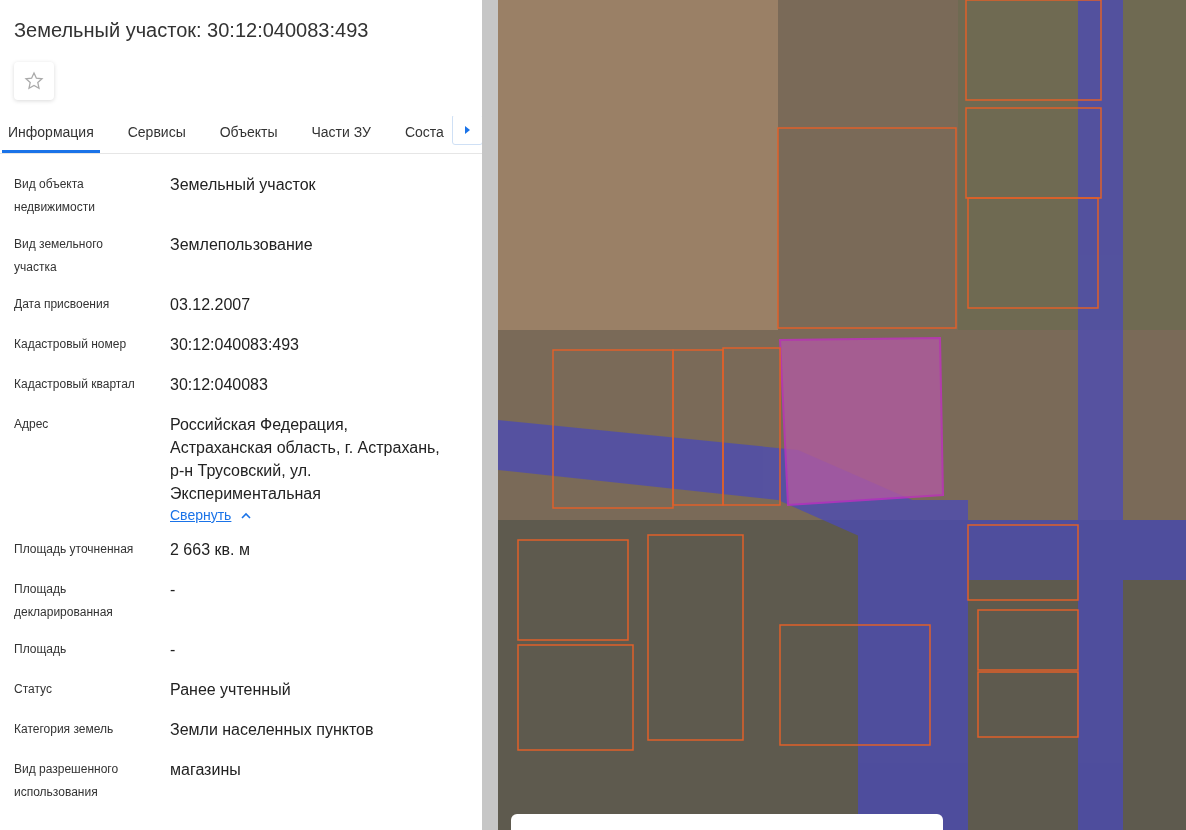 This screenshot has height=830, width=1186. Describe the element at coordinates (33, 689) in the screenshot. I see `field-label: Статус` at that location.